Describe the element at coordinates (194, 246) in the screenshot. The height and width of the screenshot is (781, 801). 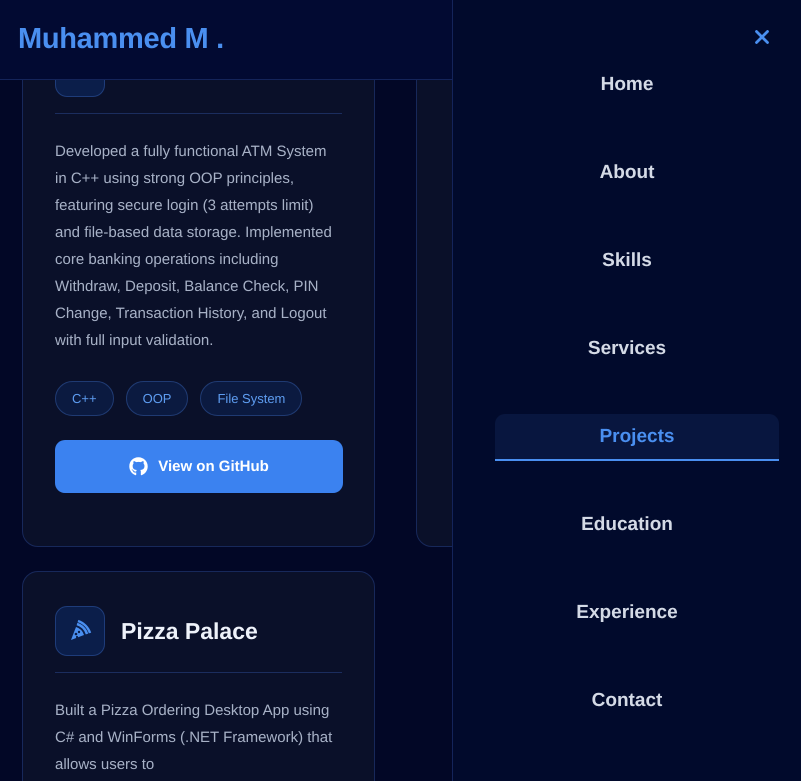
I see `project-description: Developed a fully functional ATM System in C++ using strong OOP principles, featuring secure login (3 attempts limit) and file-based data storage. Implemented core banking operations including Withdraw, Deposit, Balance Check, PIN Change, Transaction History, and Logout with full input validation.` at that location.